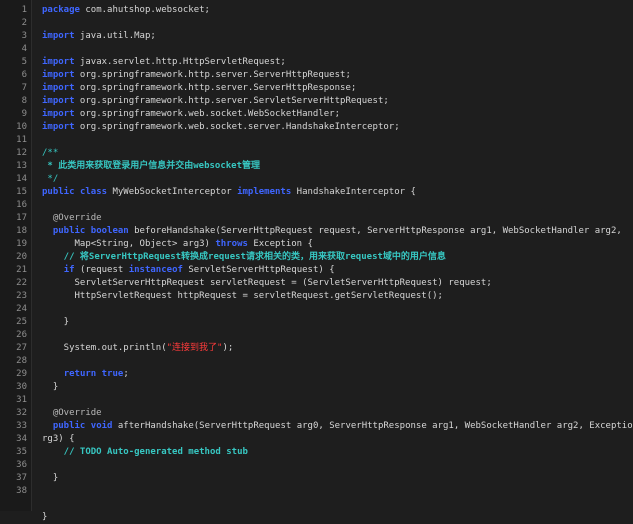 The image size is (633, 524). Describe the element at coordinates (316, 478) in the screenshot. I see `code-line: 37 }` at that location.